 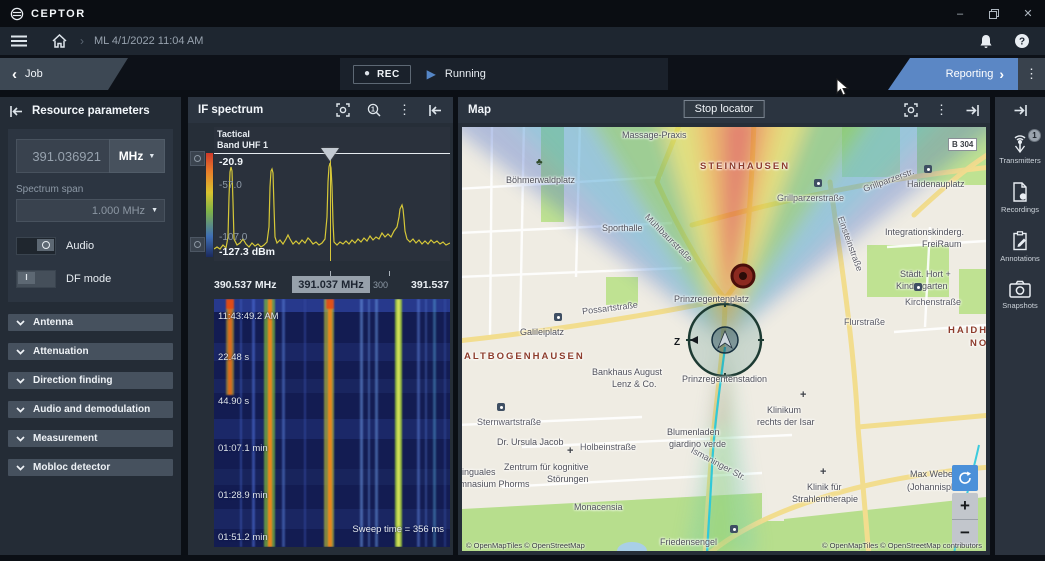 I want to click on sidebar-item-annotations: Annotations, so click(x=1020, y=247).